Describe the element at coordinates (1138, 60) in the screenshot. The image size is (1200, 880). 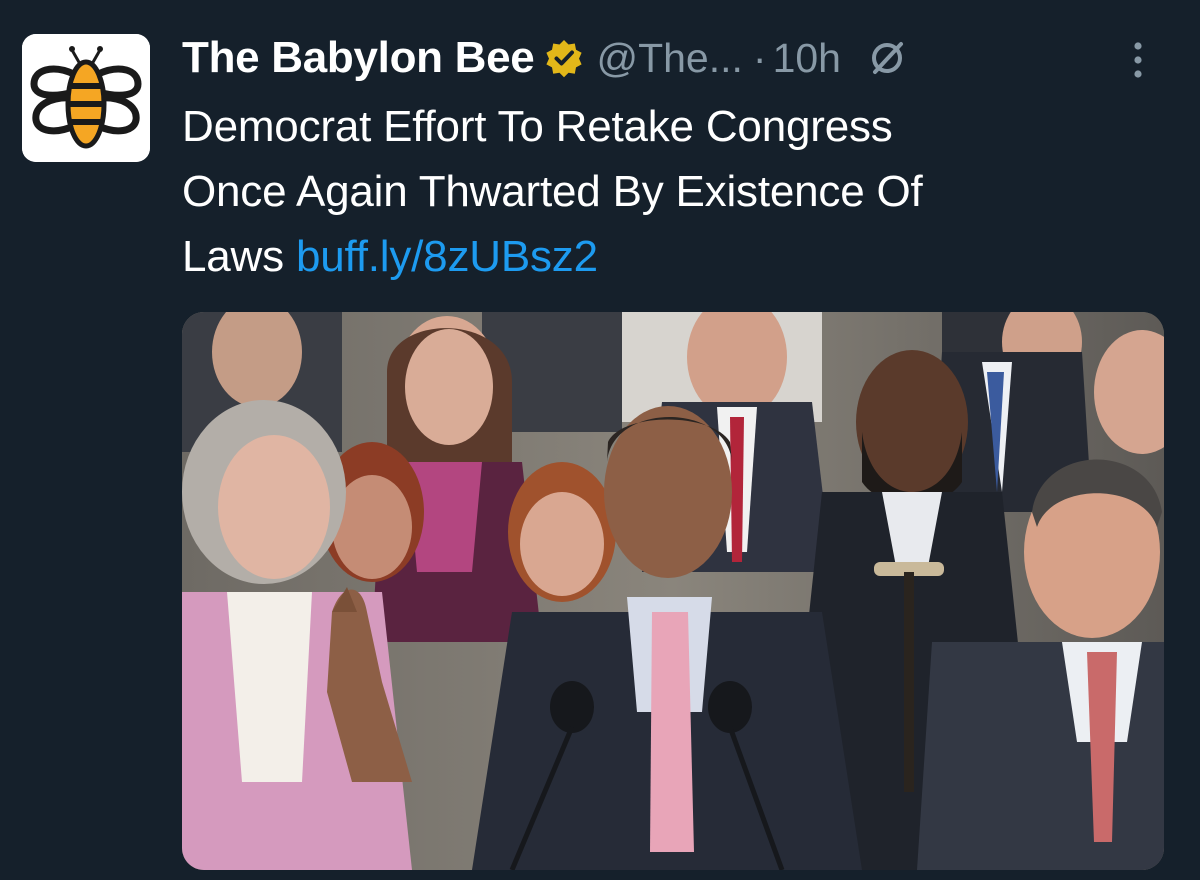
I see `more-vertical-icon` at that location.